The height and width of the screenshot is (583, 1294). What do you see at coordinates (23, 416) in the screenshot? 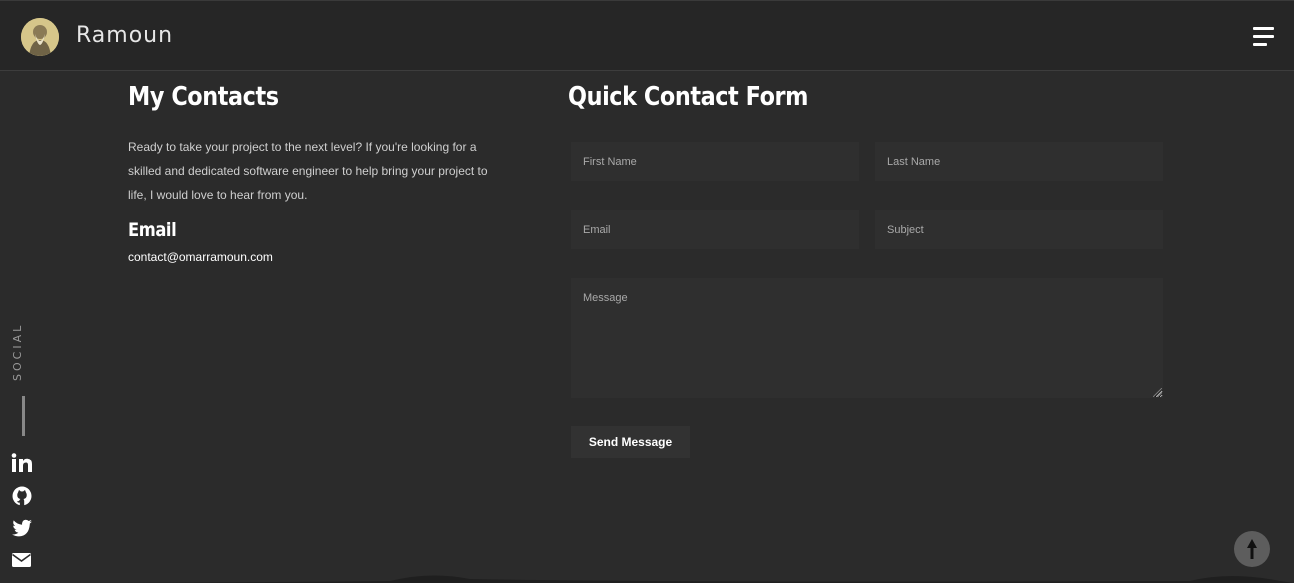
I see `social-divider` at bounding box center [23, 416].